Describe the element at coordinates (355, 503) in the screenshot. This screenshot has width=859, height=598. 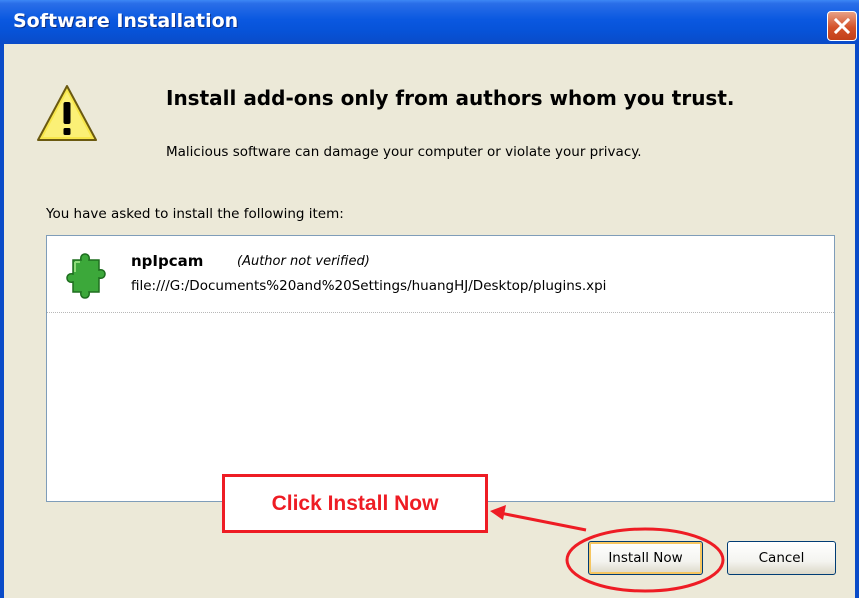
I see `click-install-callout: Click Install Now` at that location.